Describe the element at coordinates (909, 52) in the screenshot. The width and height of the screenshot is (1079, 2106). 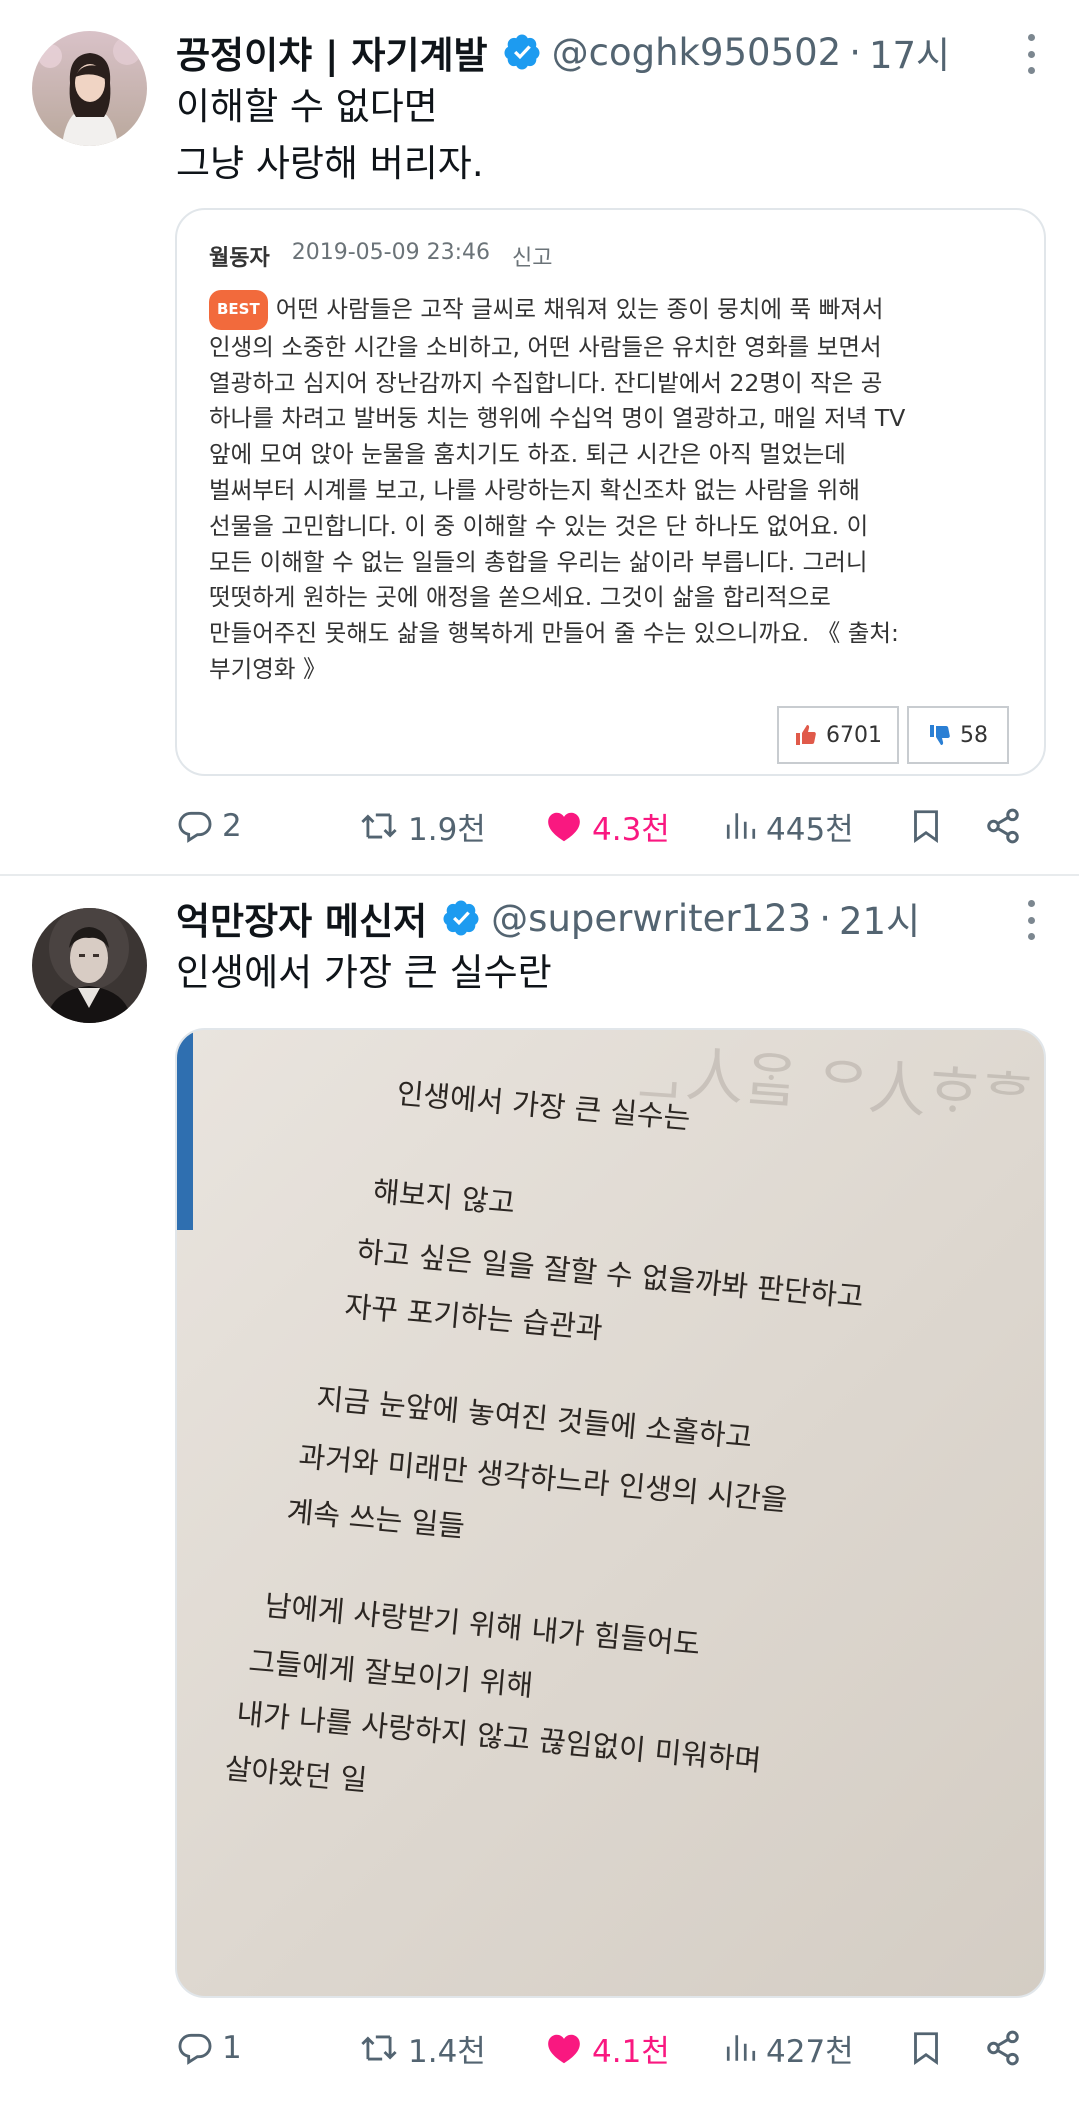
I see `tweet-time: 17시` at that location.